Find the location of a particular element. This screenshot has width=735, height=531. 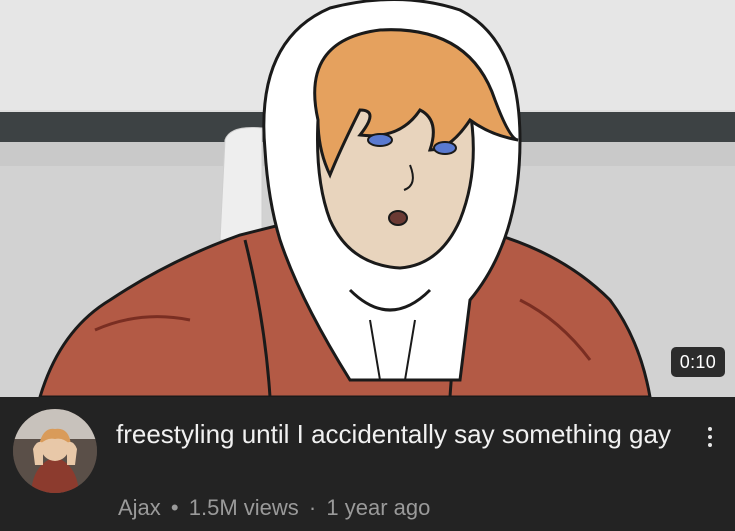

channel-name: Ajax is located at coordinates (139, 507).